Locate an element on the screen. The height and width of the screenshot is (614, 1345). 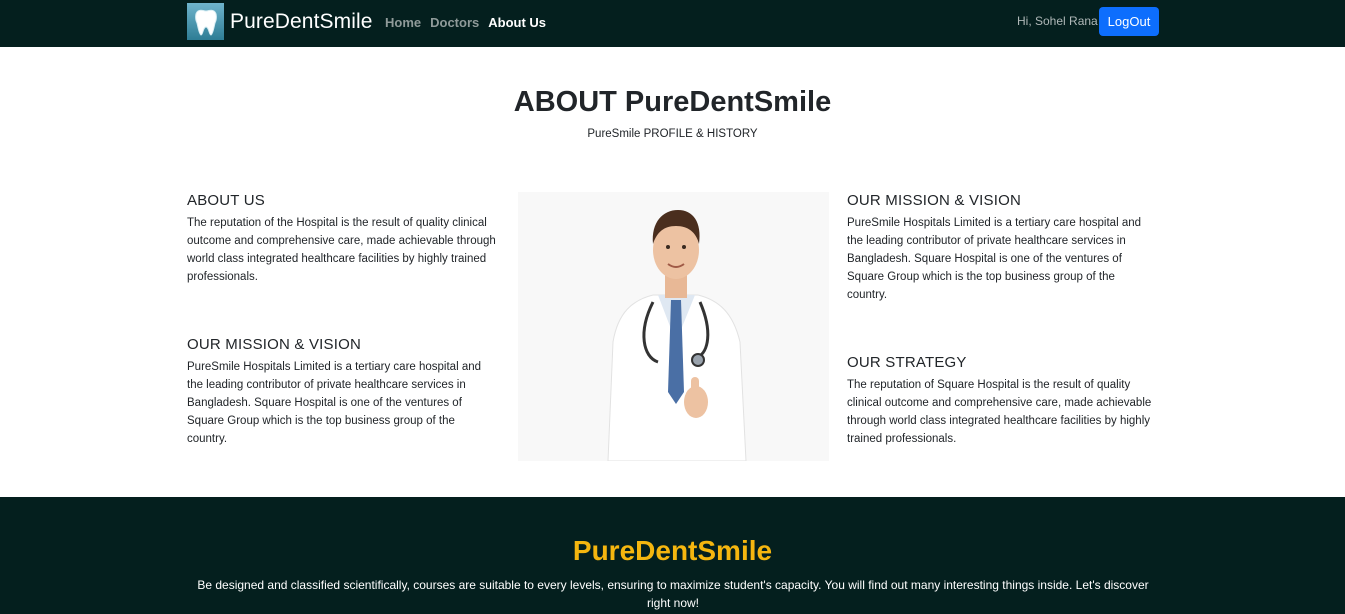
brand-link: PureDentSmile is located at coordinates (280, 21).